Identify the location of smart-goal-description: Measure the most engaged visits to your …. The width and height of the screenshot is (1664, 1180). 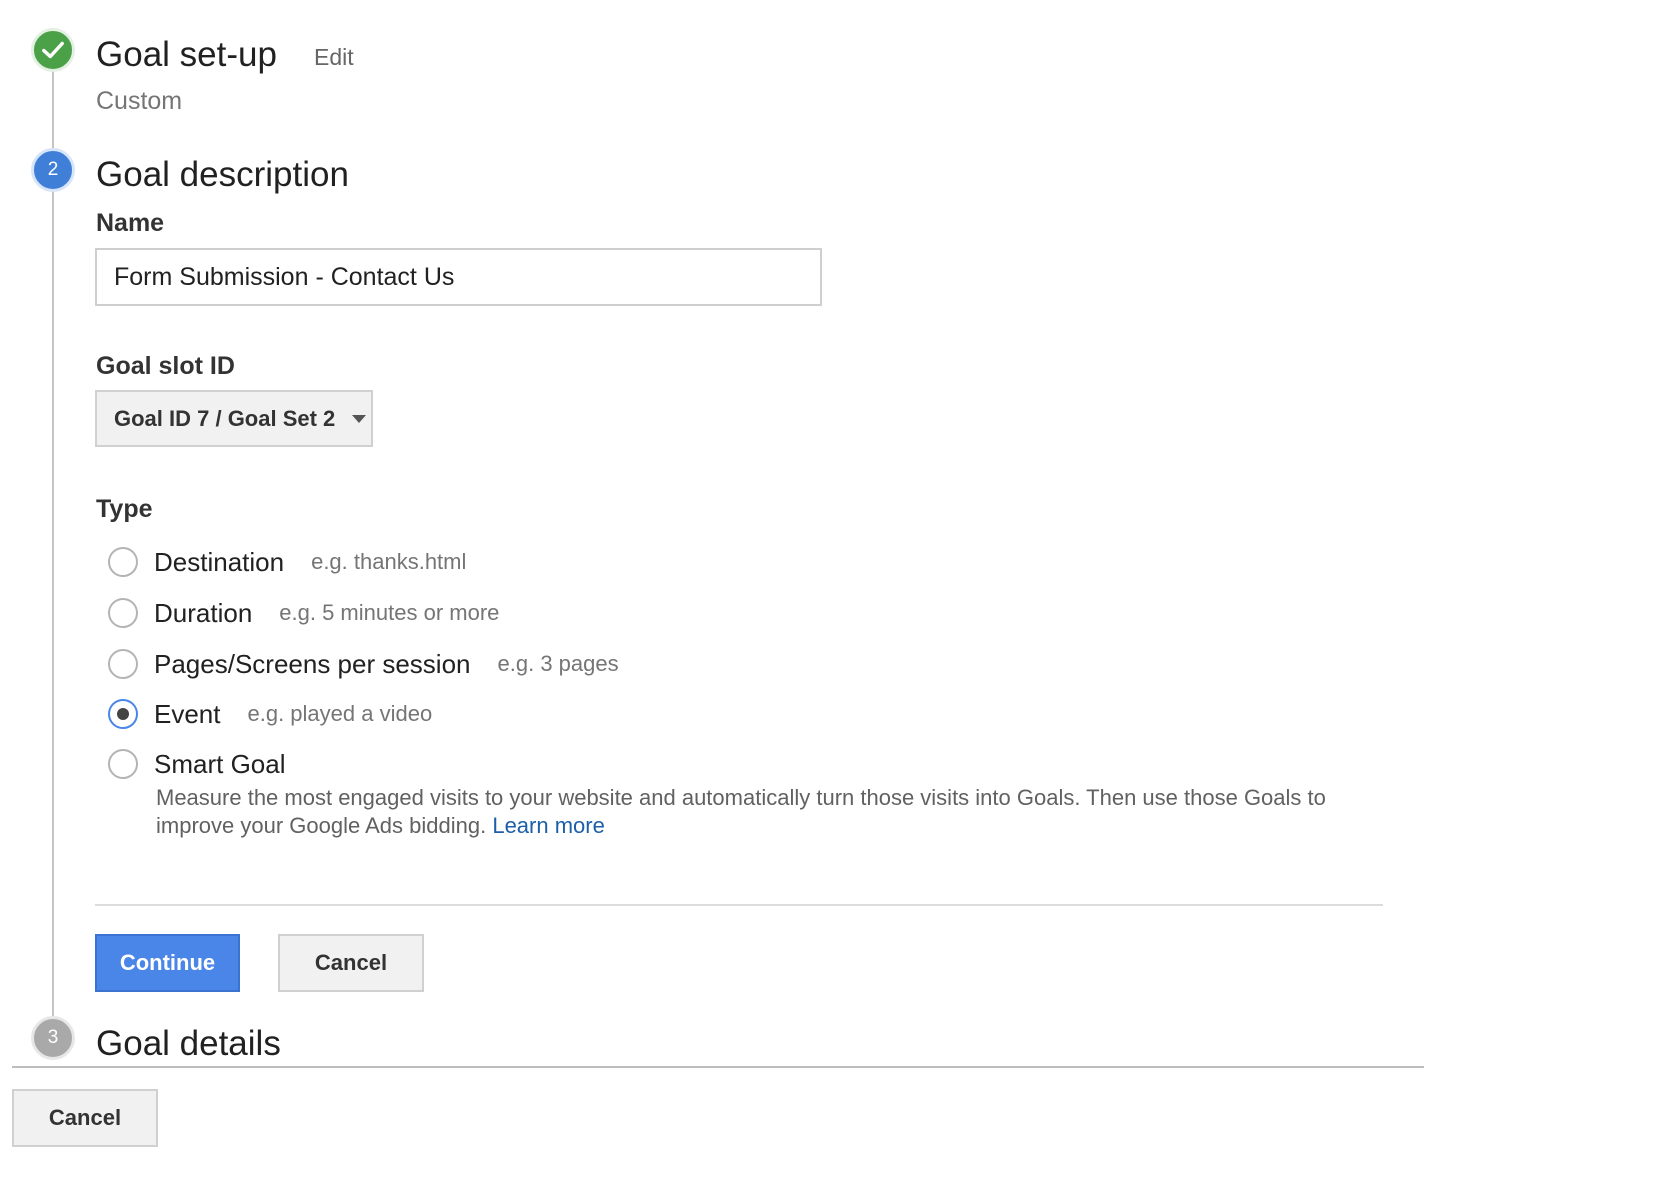
(771, 812).